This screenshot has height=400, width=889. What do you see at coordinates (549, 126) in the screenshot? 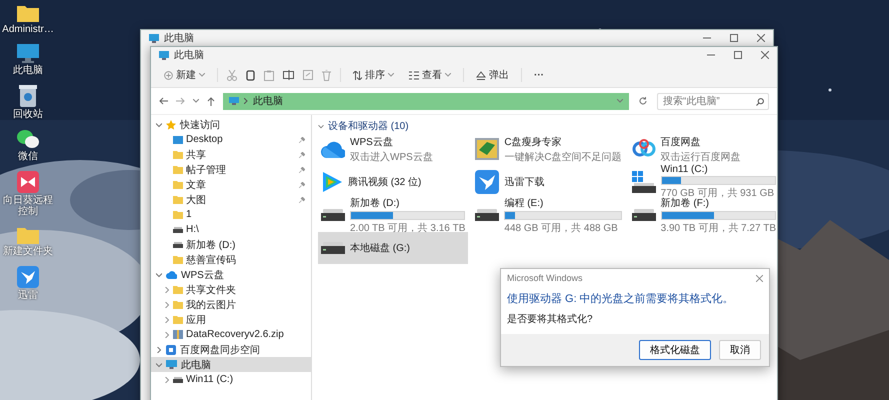
I see `section-header: 设备和驱动器 (10)` at bounding box center [549, 126].